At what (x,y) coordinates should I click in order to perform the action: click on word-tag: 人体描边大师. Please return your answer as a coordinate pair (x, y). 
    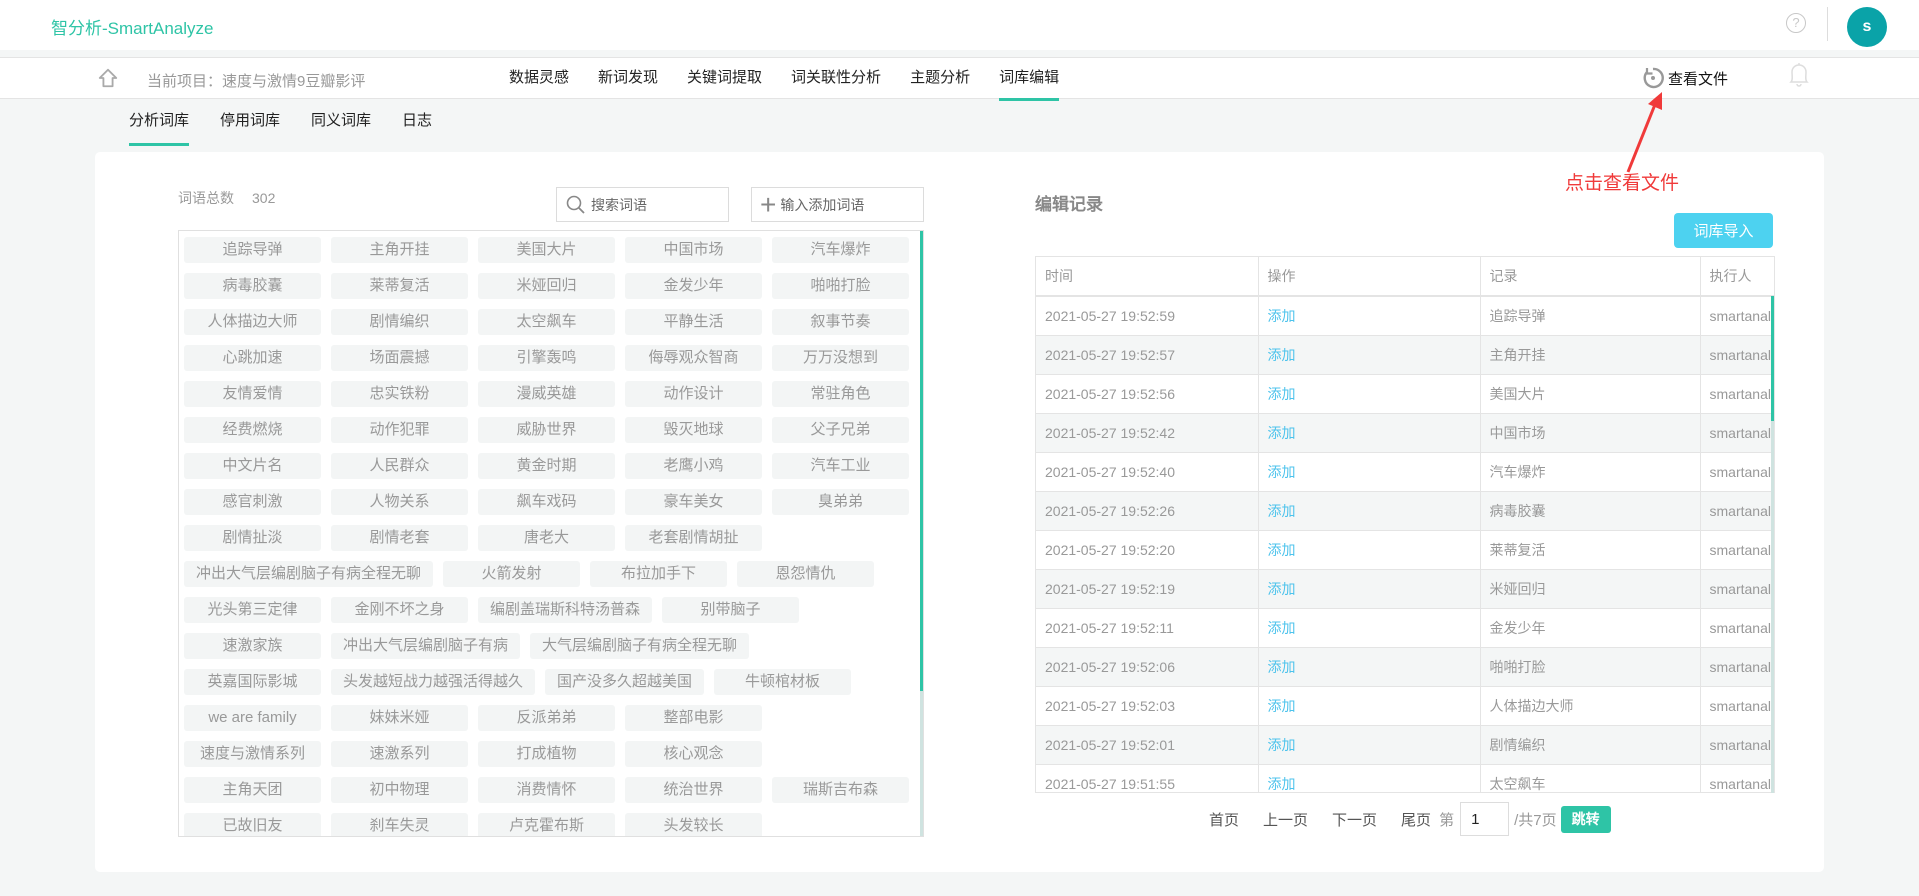
    Looking at the image, I should click on (252, 322).